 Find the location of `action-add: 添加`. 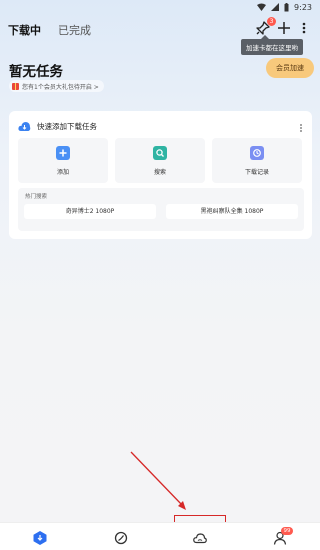

action-add: 添加 is located at coordinates (63, 160).